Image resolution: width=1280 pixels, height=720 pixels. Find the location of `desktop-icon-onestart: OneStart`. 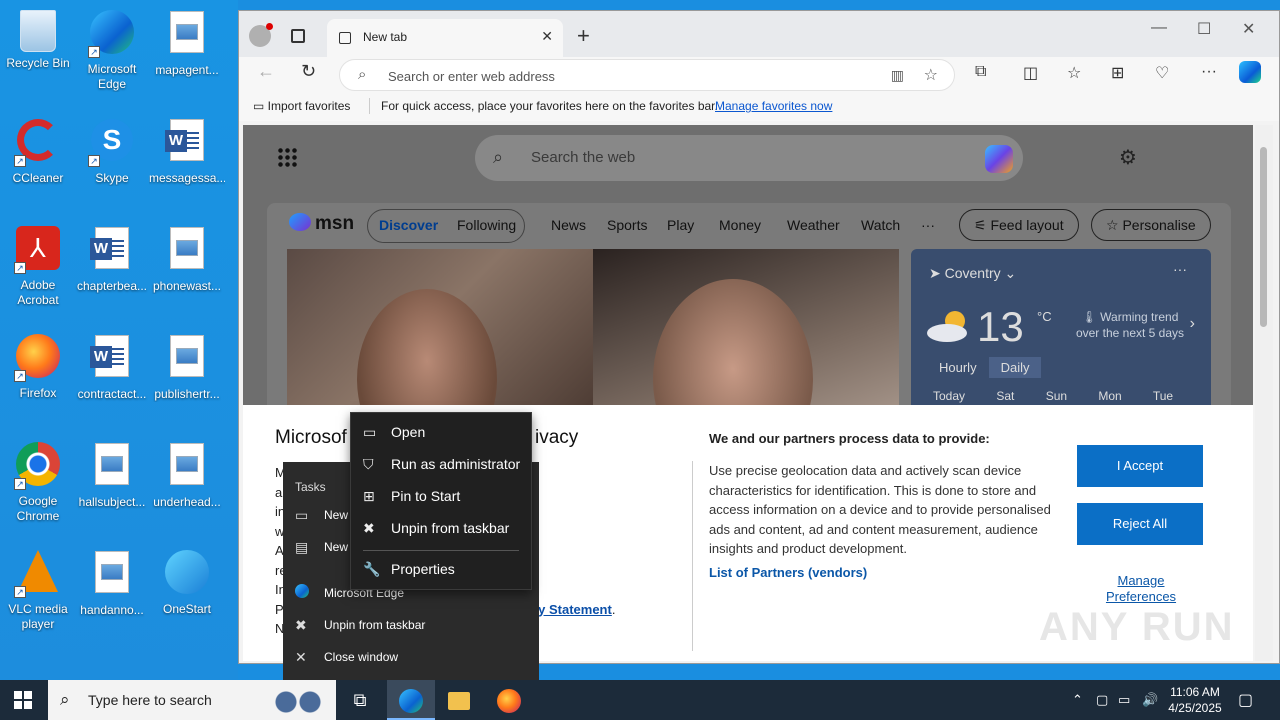

desktop-icon-onestart: OneStart is located at coordinates (187, 582).